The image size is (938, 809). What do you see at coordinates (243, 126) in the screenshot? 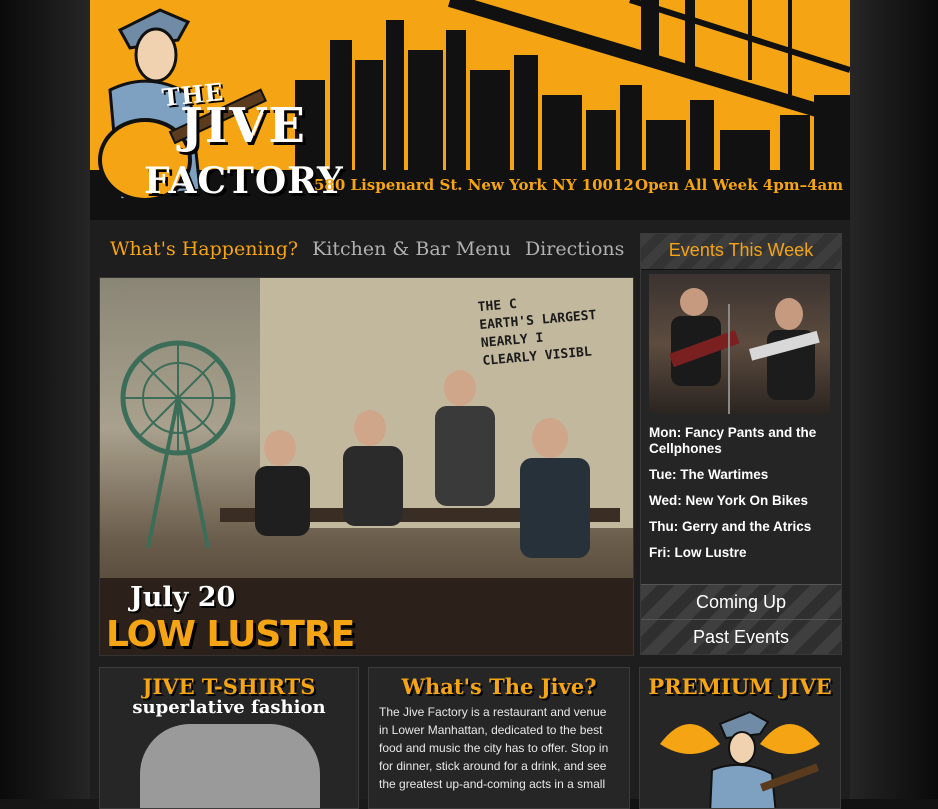
I see `logo-text-jive: JIVE` at bounding box center [243, 126].